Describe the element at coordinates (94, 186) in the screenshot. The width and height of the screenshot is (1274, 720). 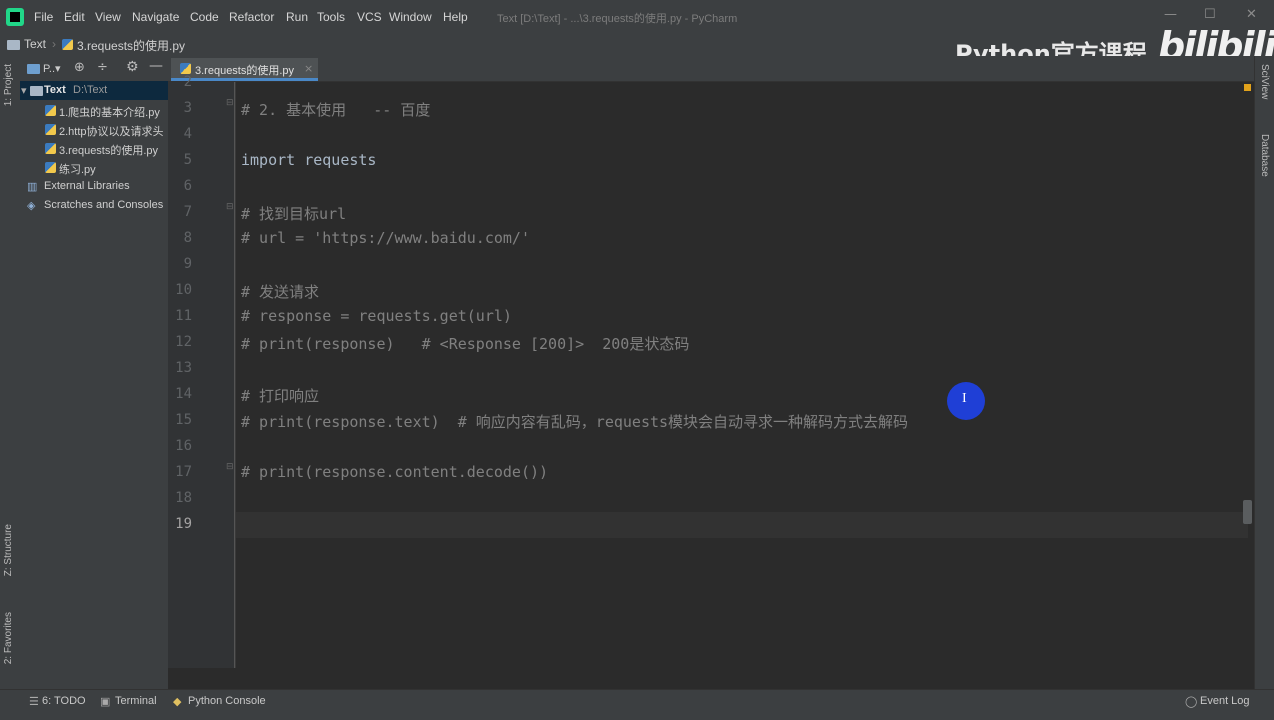
I see `tree-external-libraries: ▥ External Libraries` at that location.